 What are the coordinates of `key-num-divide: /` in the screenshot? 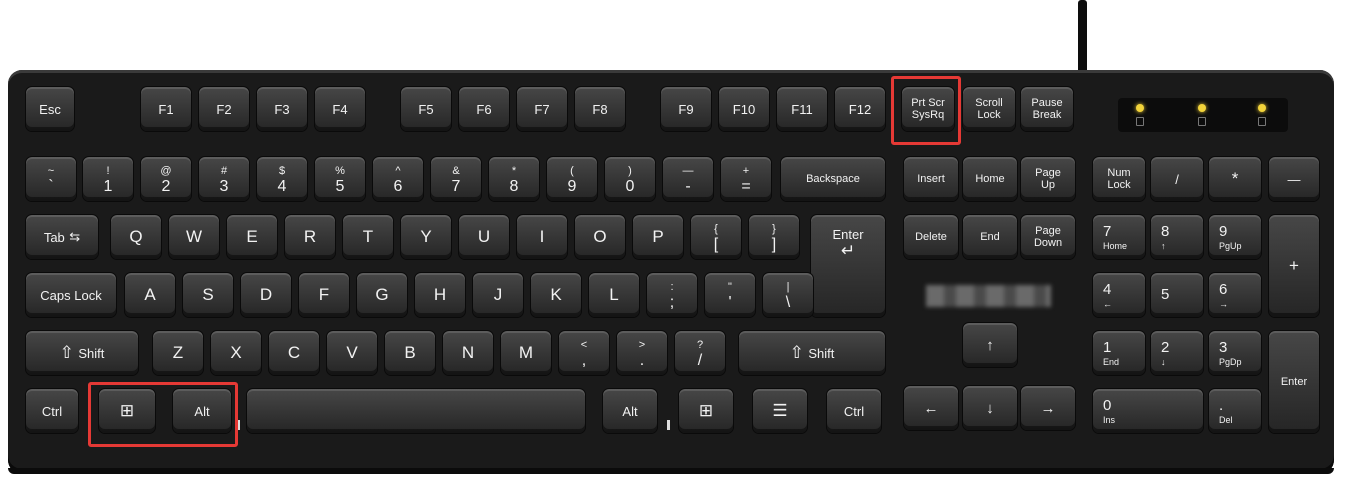 It's located at (1177, 179).